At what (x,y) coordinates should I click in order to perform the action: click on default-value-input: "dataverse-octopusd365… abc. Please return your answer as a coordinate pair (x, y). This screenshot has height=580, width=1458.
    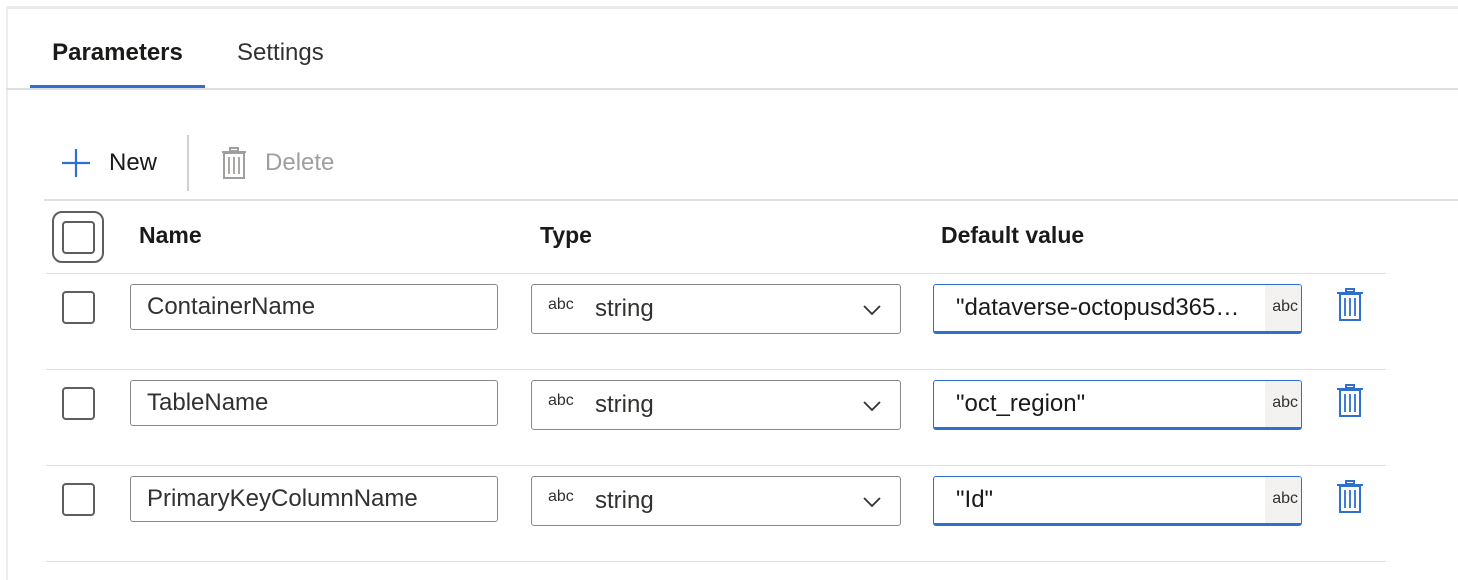
    Looking at the image, I should click on (1117, 309).